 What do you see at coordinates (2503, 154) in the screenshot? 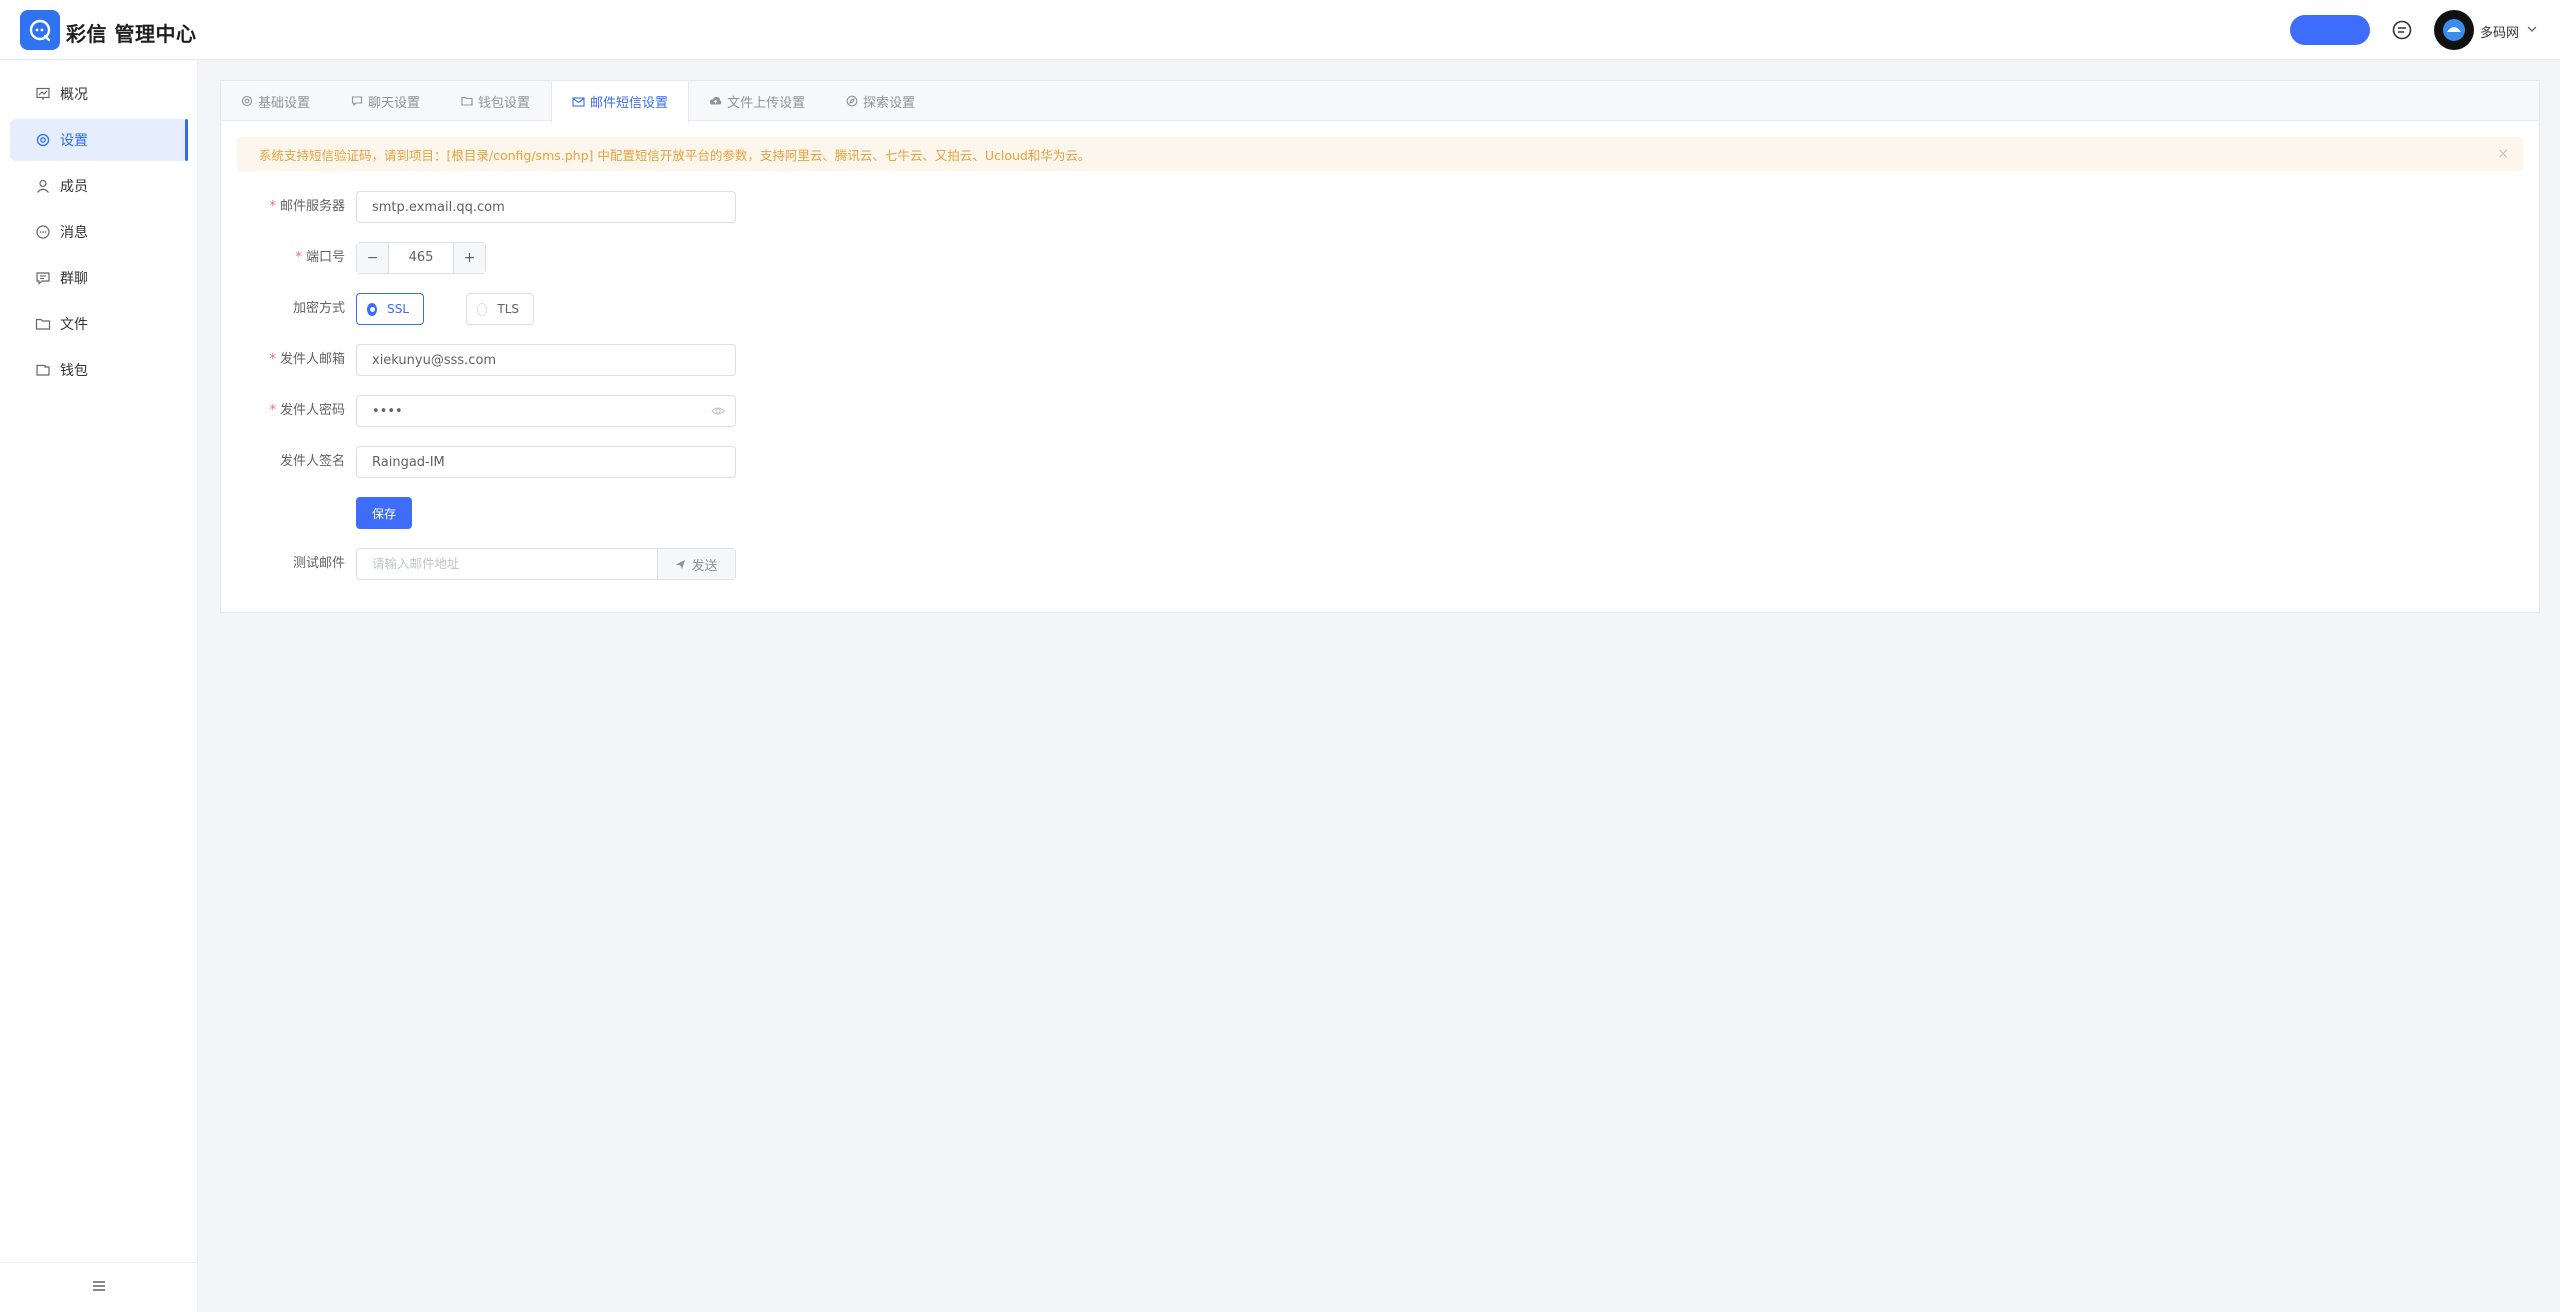
I see `close-icon: ×` at bounding box center [2503, 154].